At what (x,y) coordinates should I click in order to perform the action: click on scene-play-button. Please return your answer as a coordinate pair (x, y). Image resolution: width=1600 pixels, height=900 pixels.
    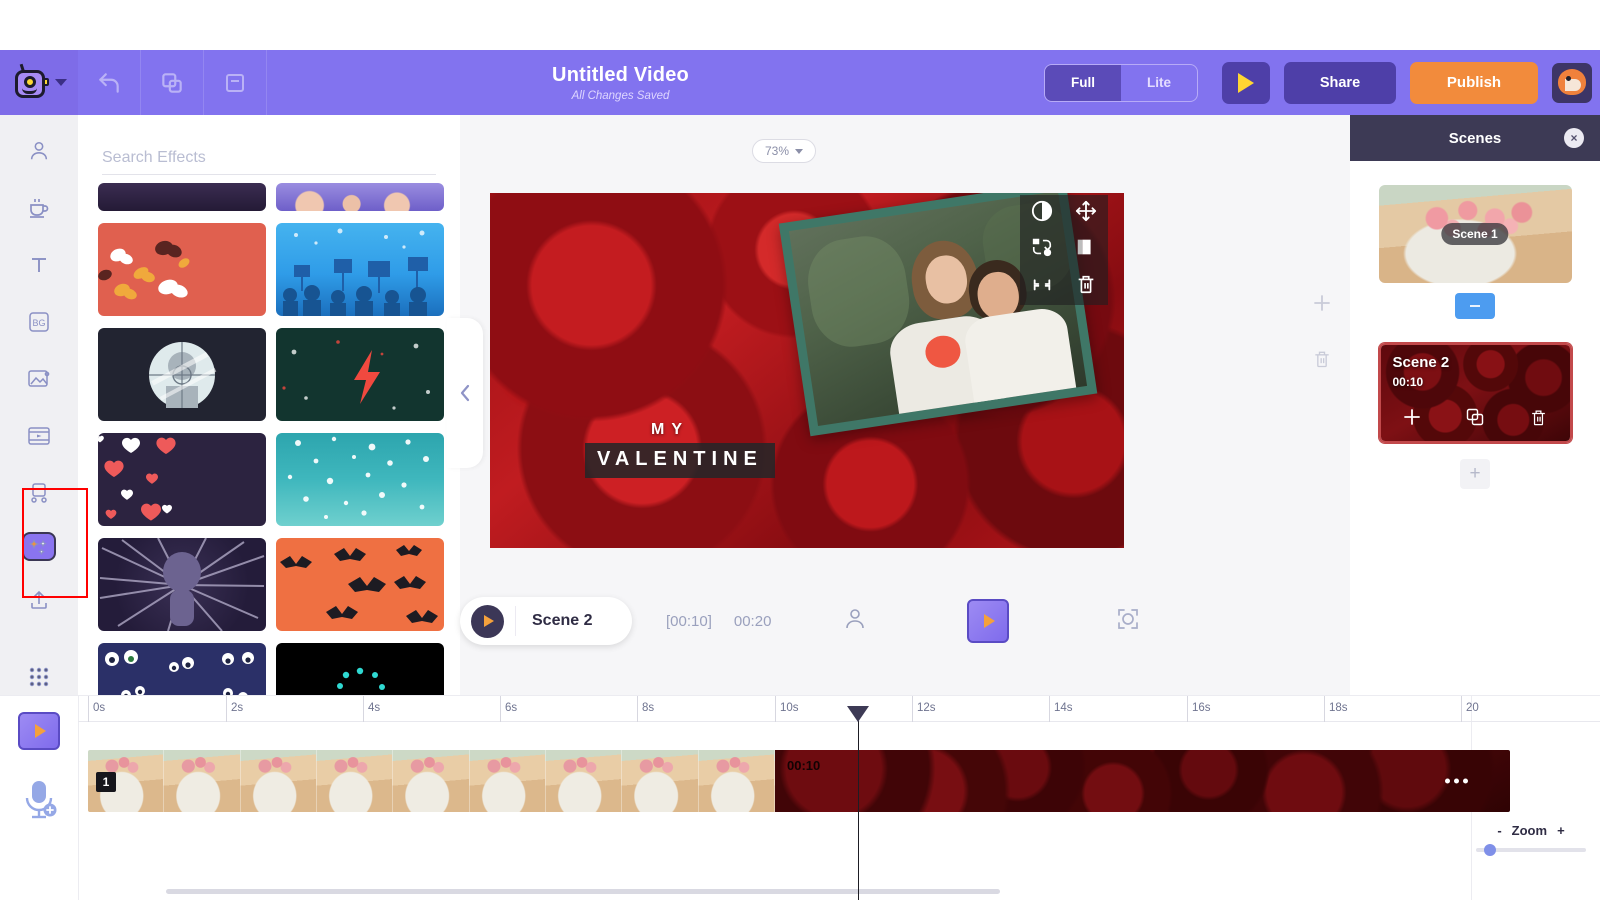
    Looking at the image, I should click on (487, 621).